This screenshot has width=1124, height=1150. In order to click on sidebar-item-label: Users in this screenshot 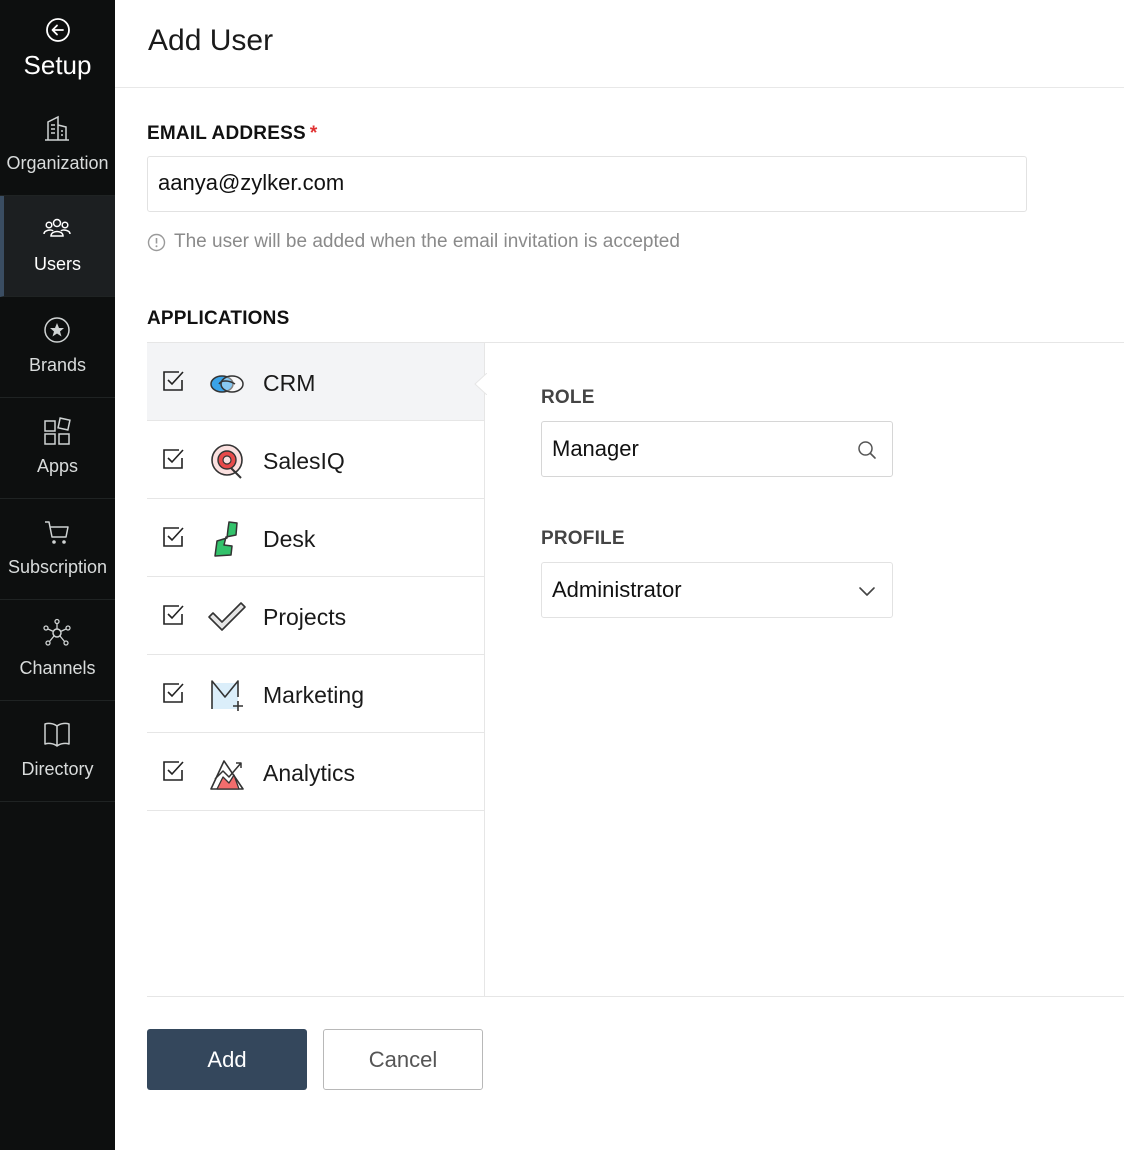, I will do `click(57, 264)`.